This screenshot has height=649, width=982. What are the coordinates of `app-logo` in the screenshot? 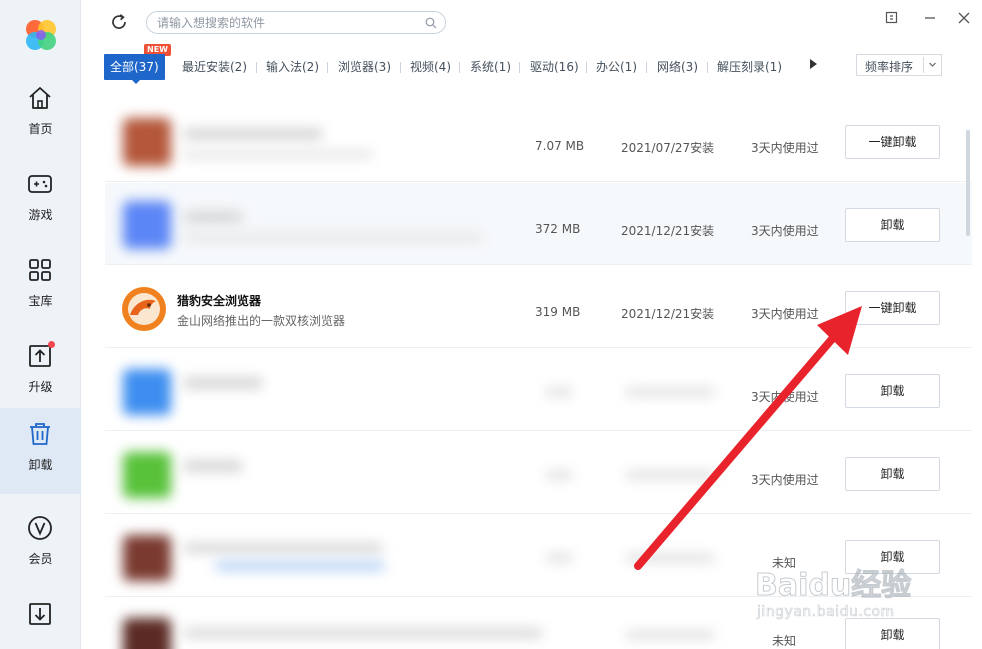 It's located at (41, 35).